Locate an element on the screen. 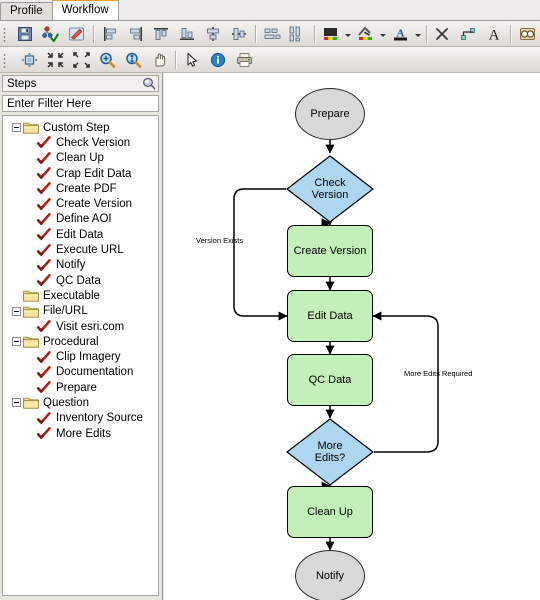 The width and height of the screenshot is (540, 600). align-left-button is located at coordinates (110, 33).